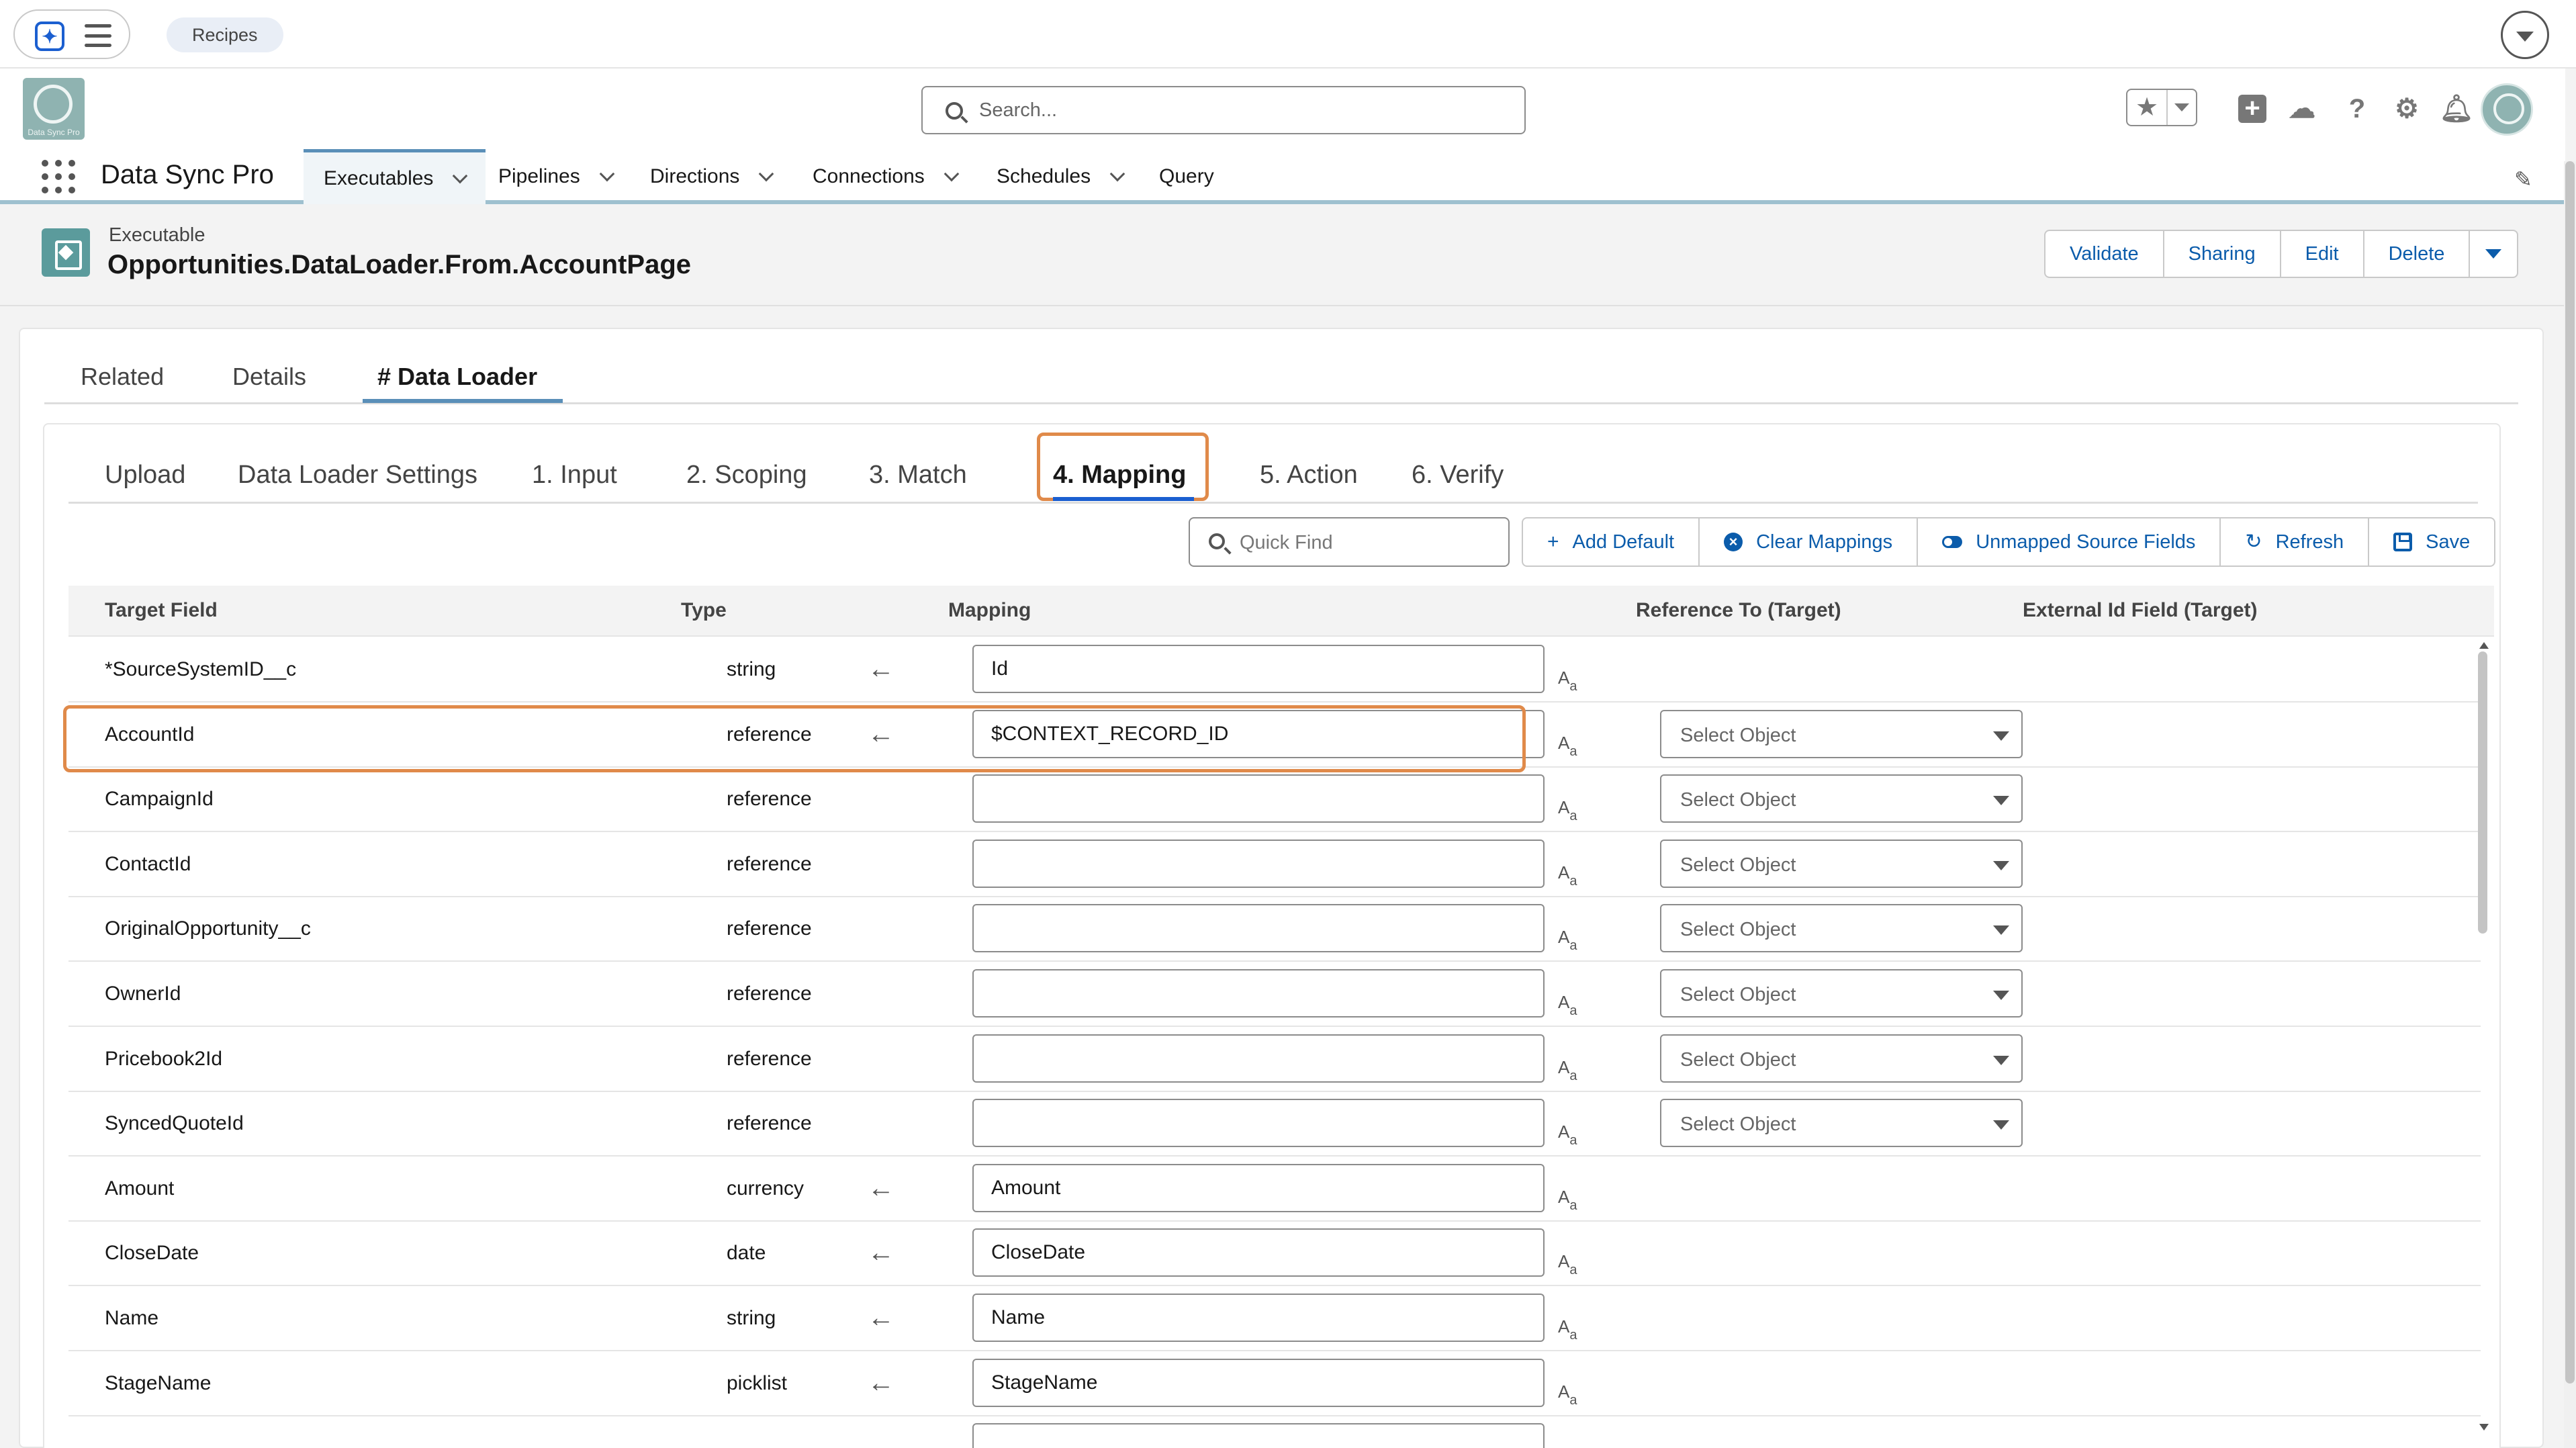 The height and width of the screenshot is (1448, 2576). What do you see at coordinates (2322, 254) in the screenshot?
I see `edit-button: Edit` at bounding box center [2322, 254].